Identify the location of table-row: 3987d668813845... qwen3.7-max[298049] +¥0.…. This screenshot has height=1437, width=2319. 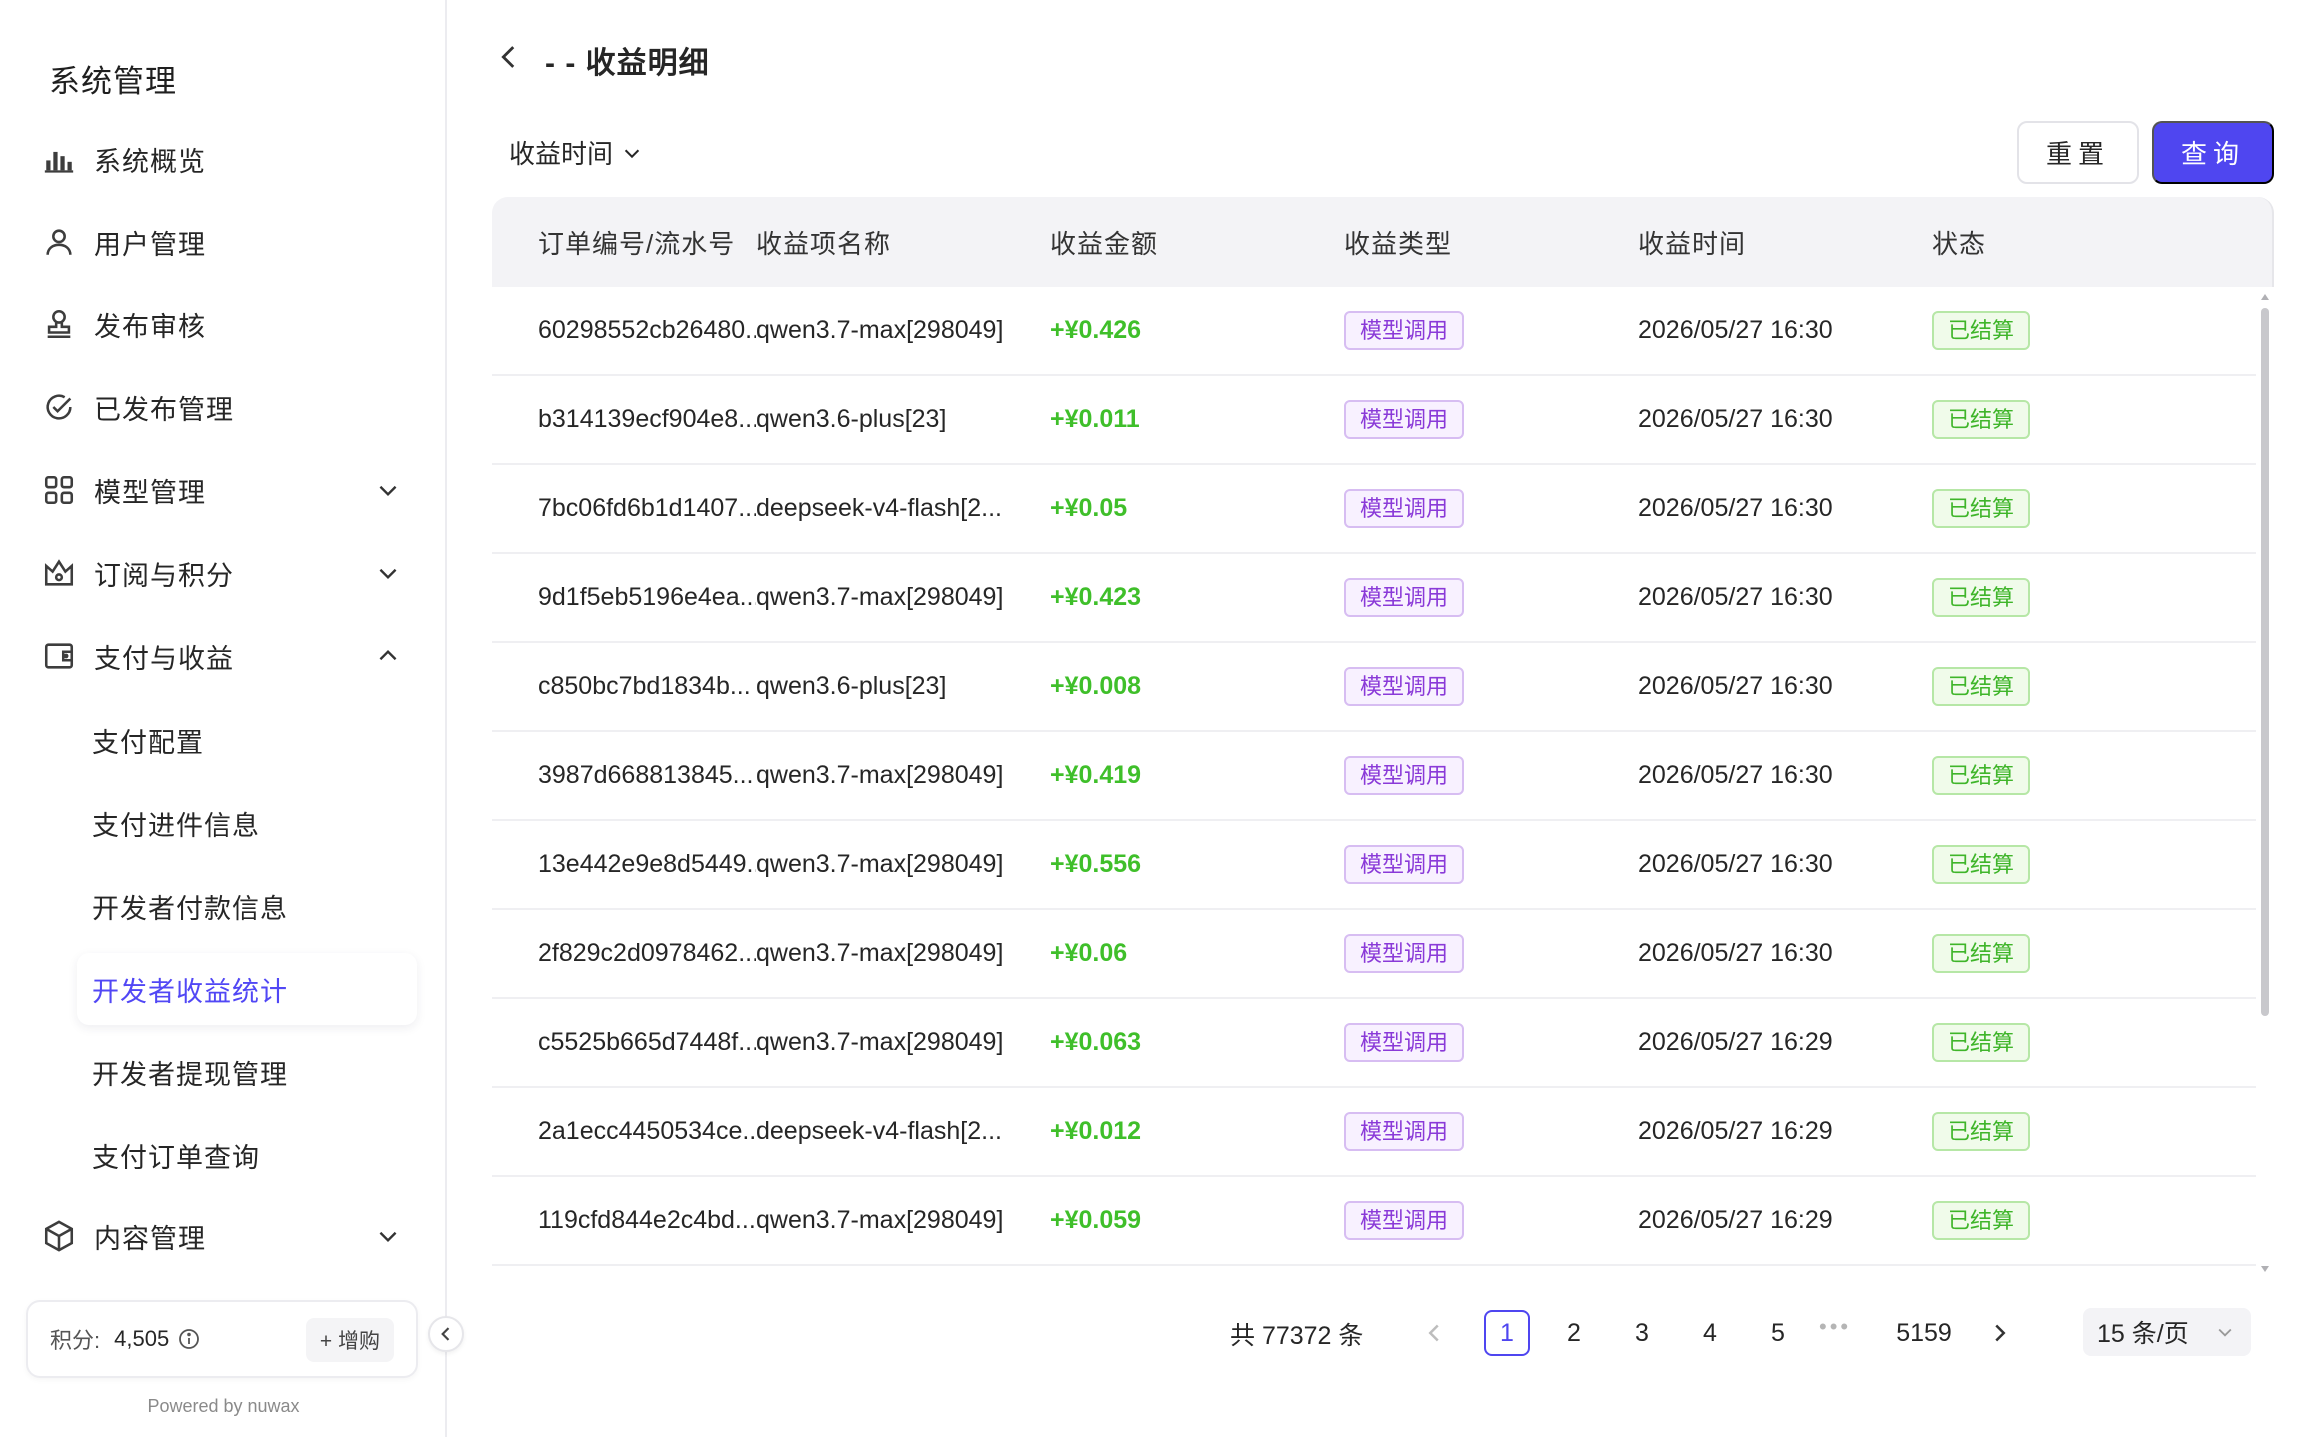
(1374, 776).